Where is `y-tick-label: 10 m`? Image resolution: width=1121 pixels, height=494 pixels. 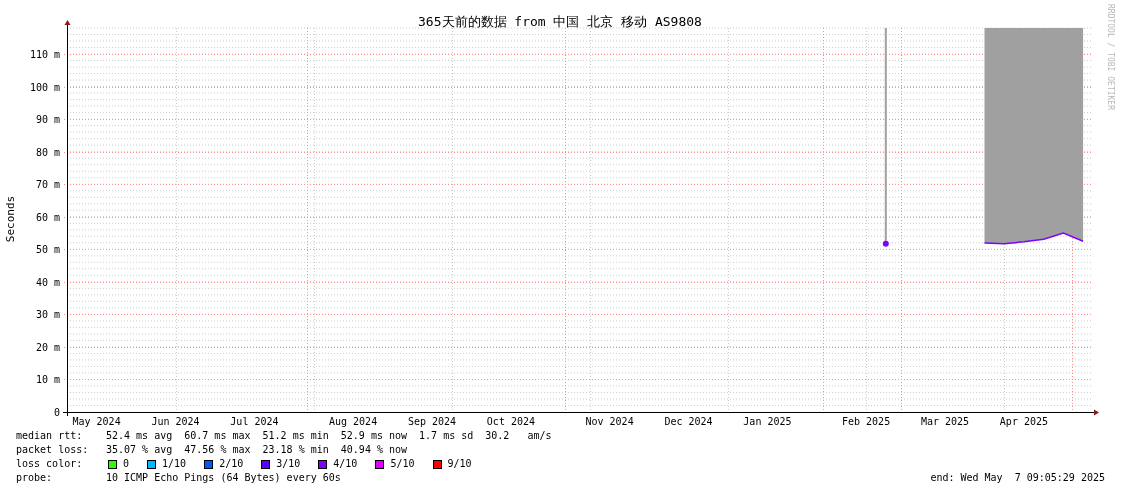 y-tick-label: 10 m is located at coordinates (47, 379).